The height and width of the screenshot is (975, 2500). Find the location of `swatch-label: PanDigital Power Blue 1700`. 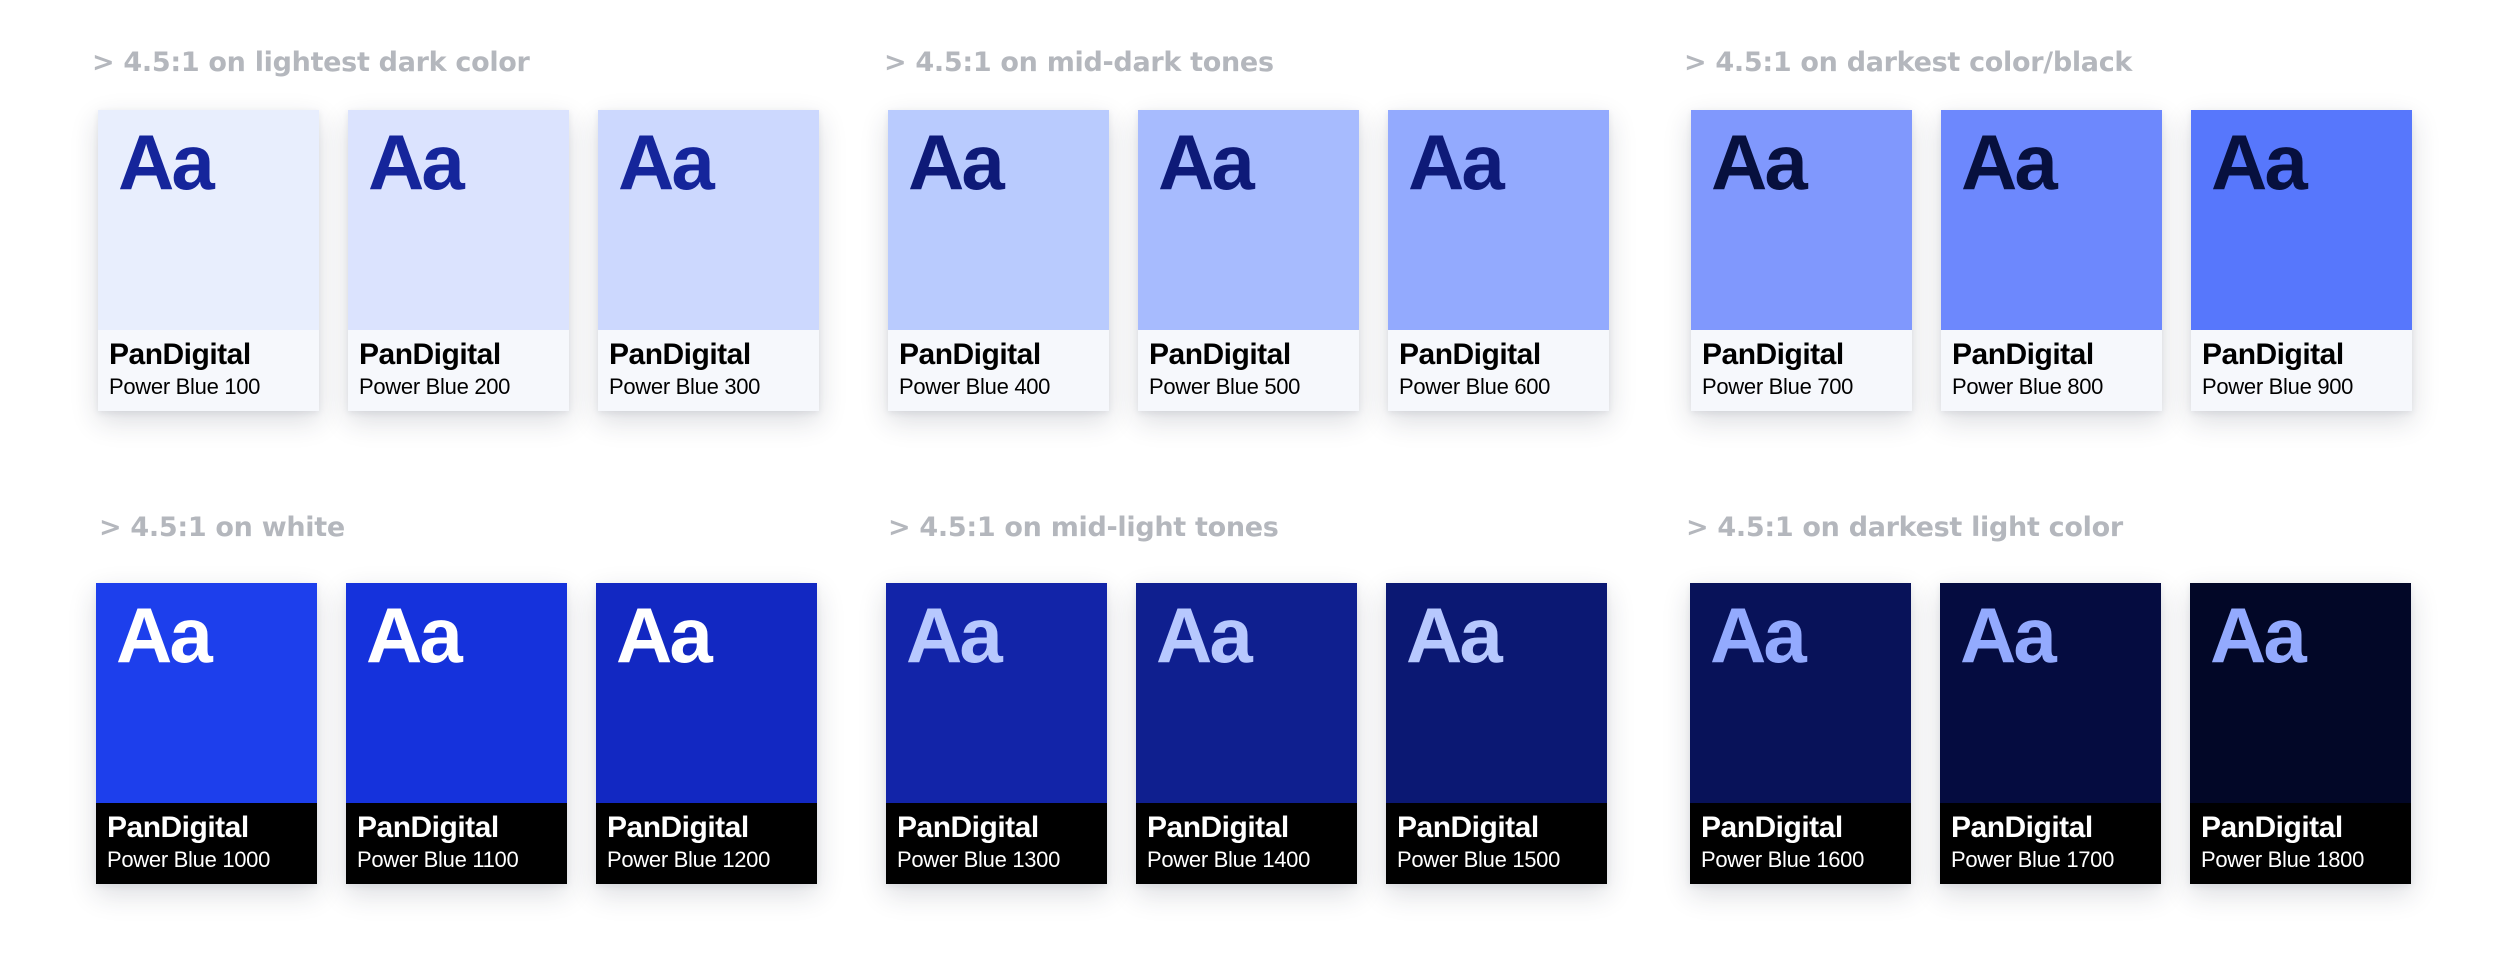

swatch-label: PanDigital Power Blue 1700 is located at coordinates (2050, 843).